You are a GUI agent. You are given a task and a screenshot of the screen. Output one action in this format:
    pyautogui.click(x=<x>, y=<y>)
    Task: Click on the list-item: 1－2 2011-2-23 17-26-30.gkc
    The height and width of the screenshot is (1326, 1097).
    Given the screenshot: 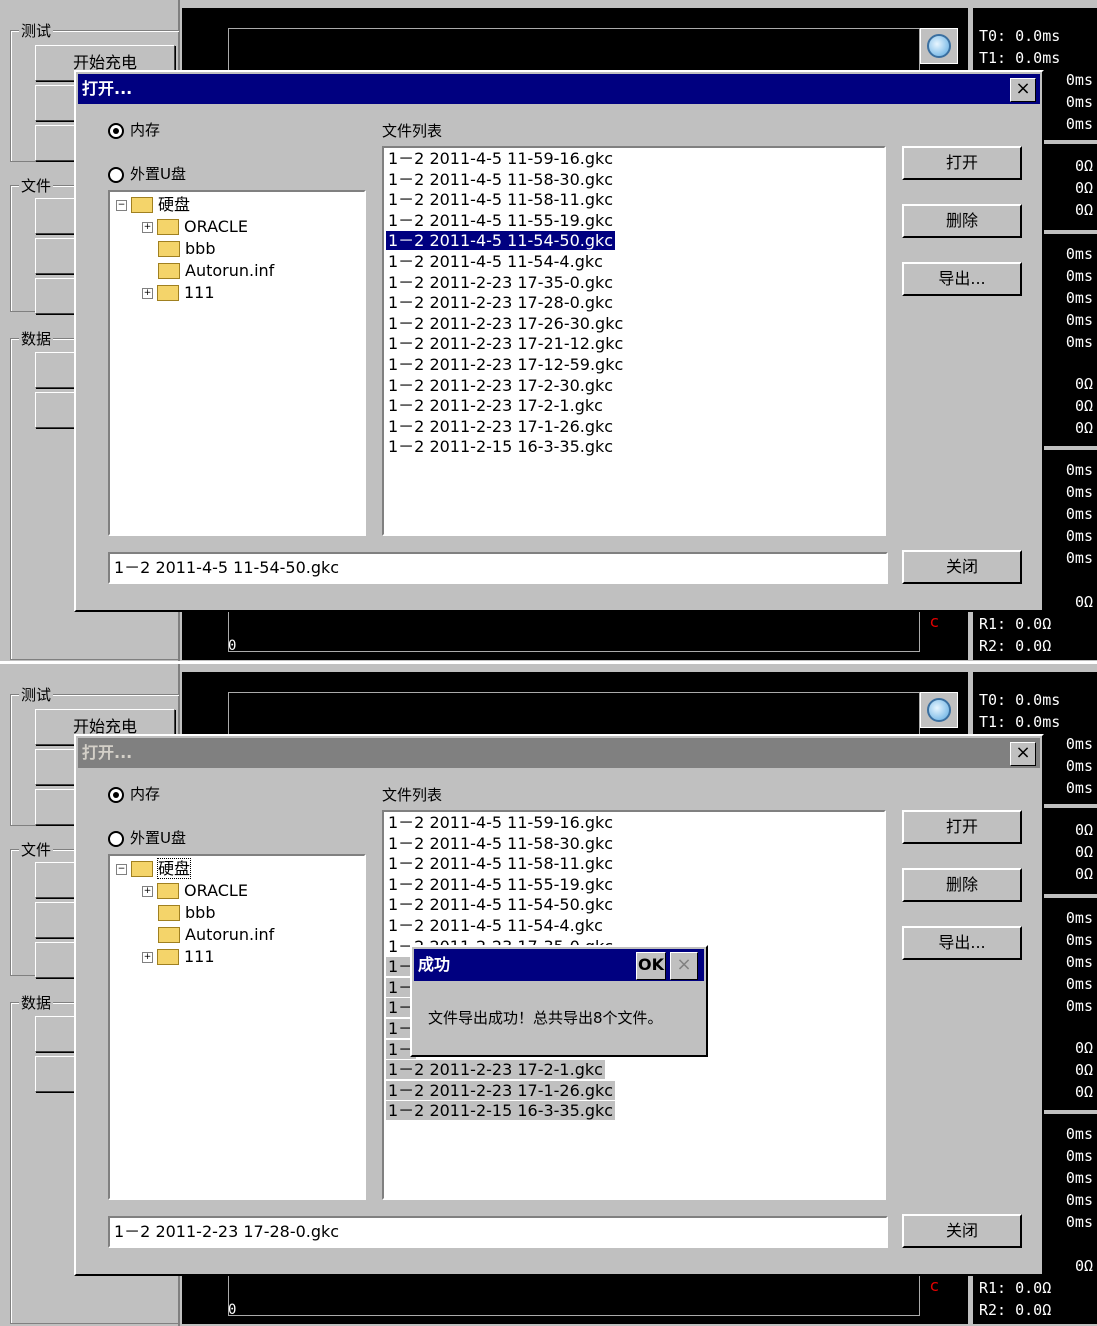 What is the action you would take?
    pyautogui.click(x=634, y=324)
    